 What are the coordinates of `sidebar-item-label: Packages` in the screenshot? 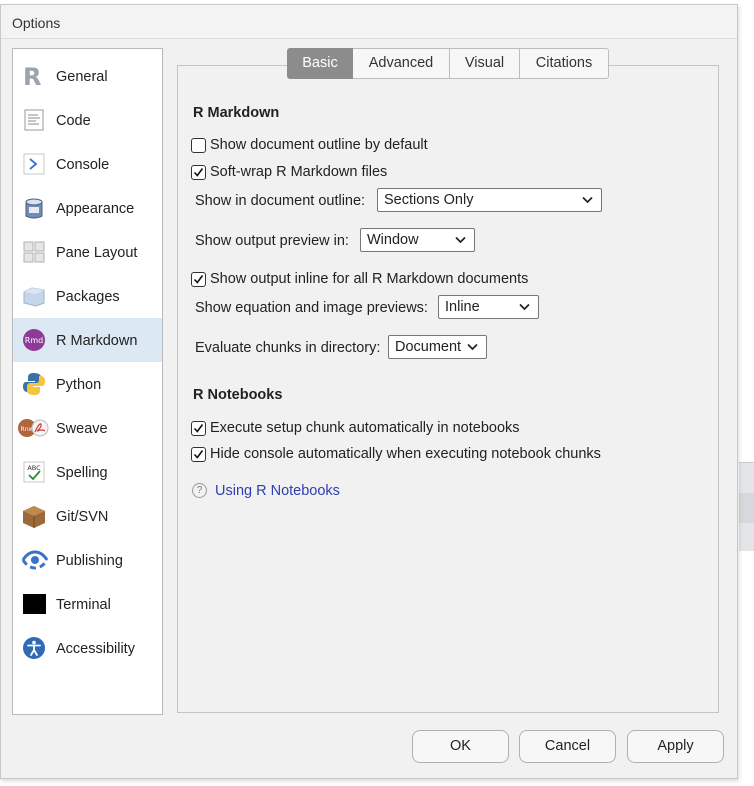 It's located at (88, 297).